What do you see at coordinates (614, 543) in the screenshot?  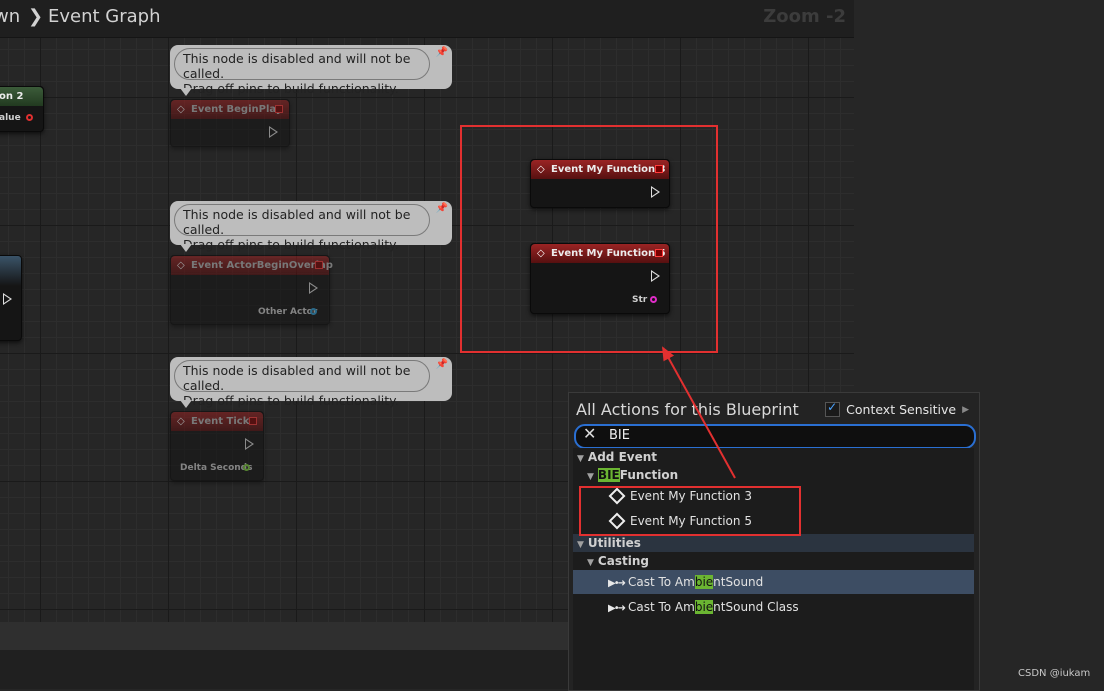 I see `category-label: Utilities` at bounding box center [614, 543].